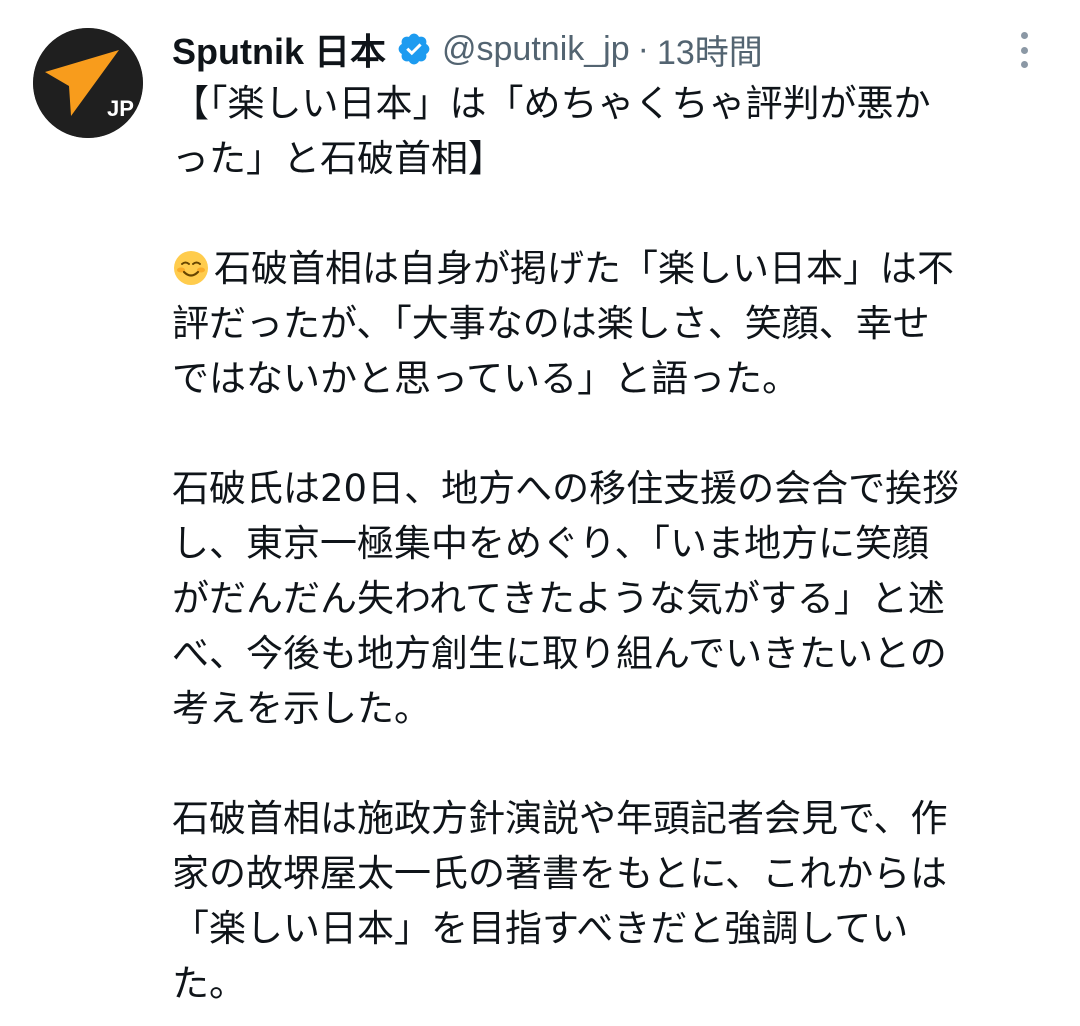 This screenshot has width=1080, height=1026. What do you see at coordinates (279, 49) in the screenshot?
I see `display-name: Sputnik 日本` at bounding box center [279, 49].